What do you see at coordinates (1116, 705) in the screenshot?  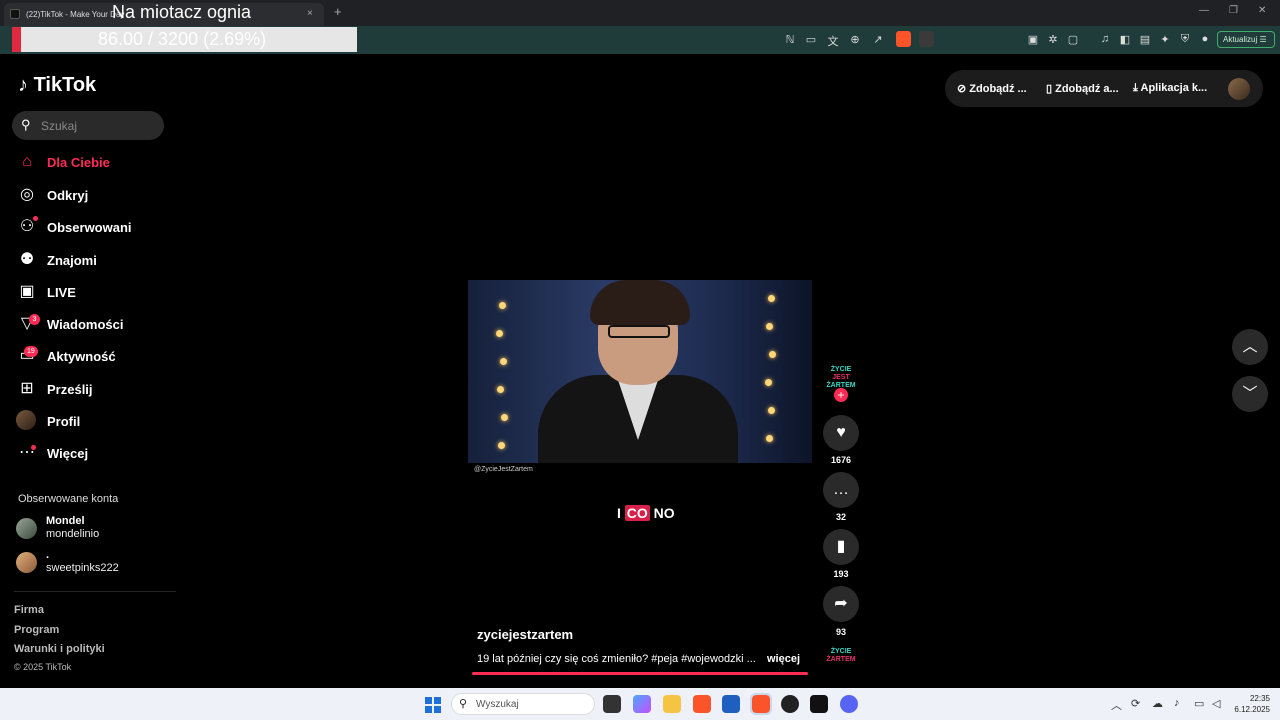 I see `tray-chevron-icon: ︿` at bounding box center [1116, 705].